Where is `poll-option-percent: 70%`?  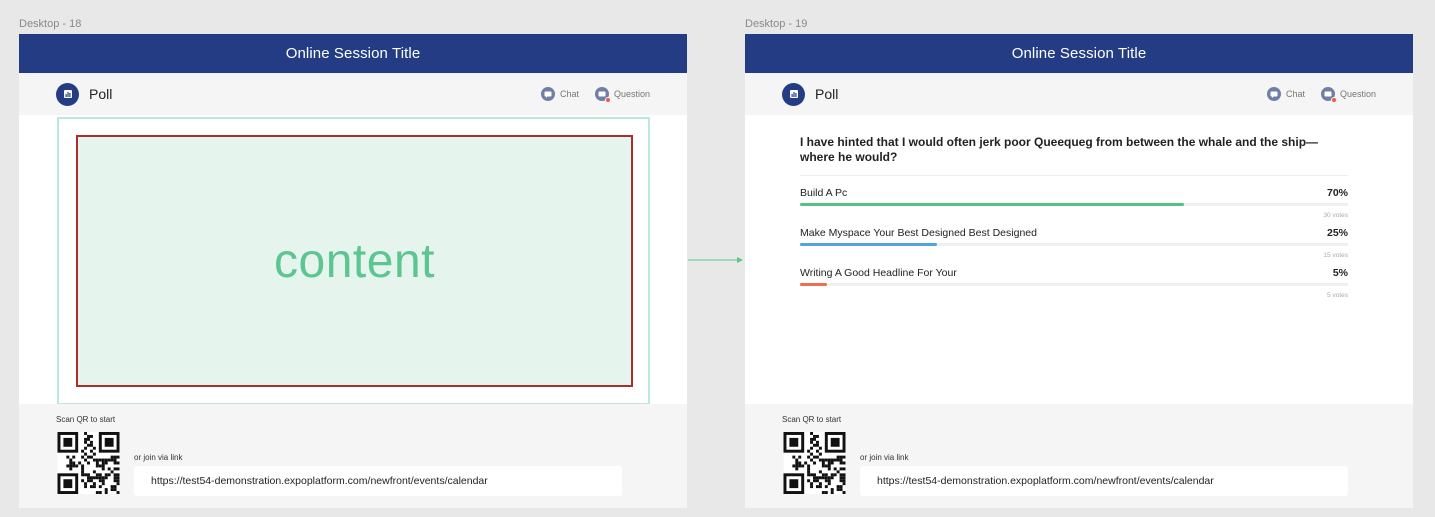 poll-option-percent: 70% is located at coordinates (1337, 193).